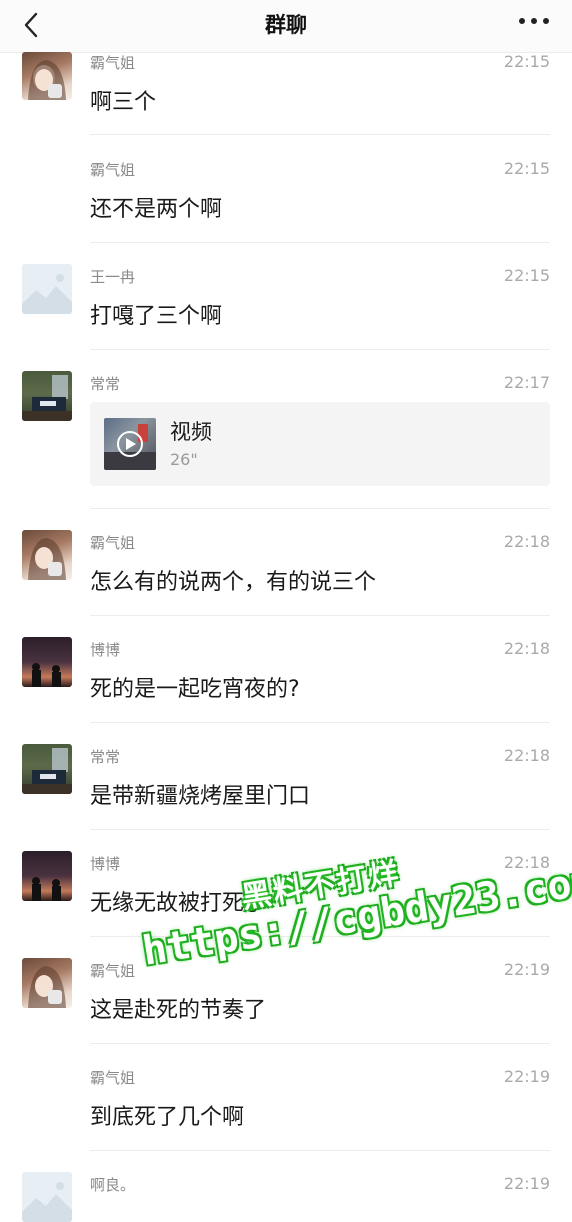 This screenshot has height=1222, width=572. I want to click on message-text: 啊三个, so click(123, 100).